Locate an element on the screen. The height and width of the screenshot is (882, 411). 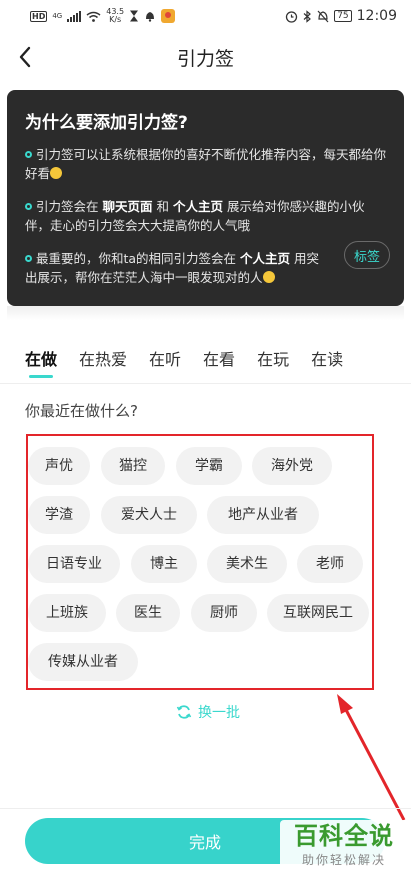
info-card-title: 为什么要添加引力签? is located at coordinates (106, 123).